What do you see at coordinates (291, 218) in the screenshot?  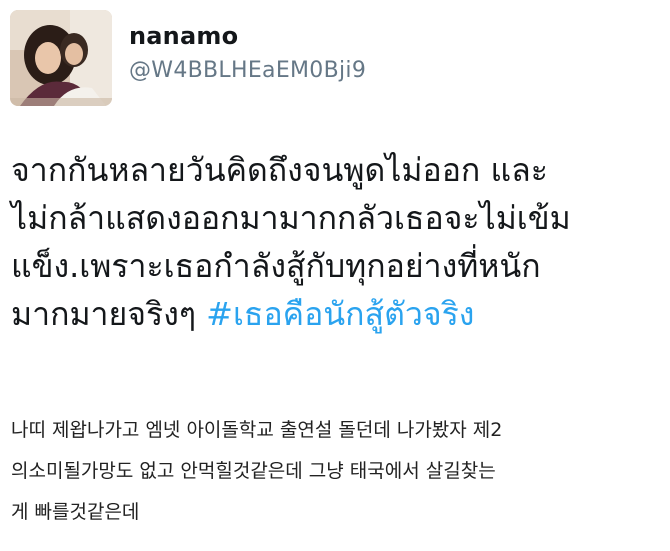 I see `tweet-text-line: ไม่กล้าแสดงออกมามากกลัวเธอจะไม่เข้ม` at bounding box center [291, 218].